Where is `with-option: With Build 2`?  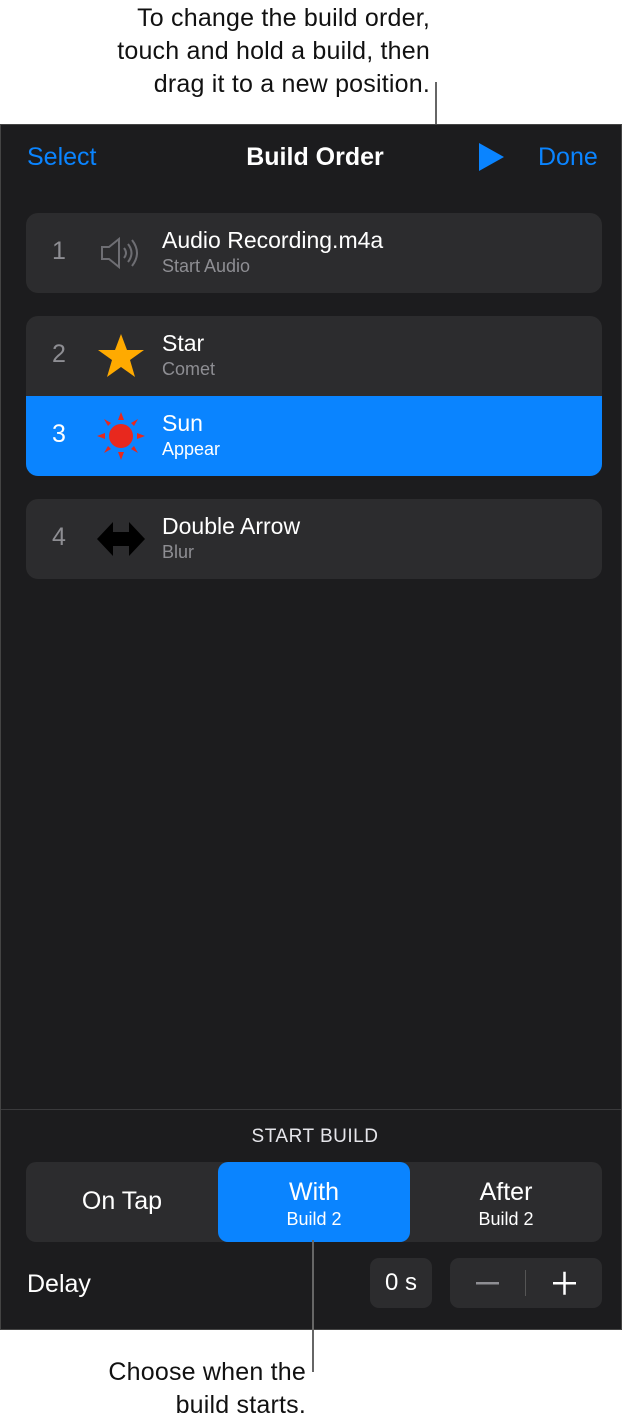 with-option: With Build 2 is located at coordinates (314, 1202).